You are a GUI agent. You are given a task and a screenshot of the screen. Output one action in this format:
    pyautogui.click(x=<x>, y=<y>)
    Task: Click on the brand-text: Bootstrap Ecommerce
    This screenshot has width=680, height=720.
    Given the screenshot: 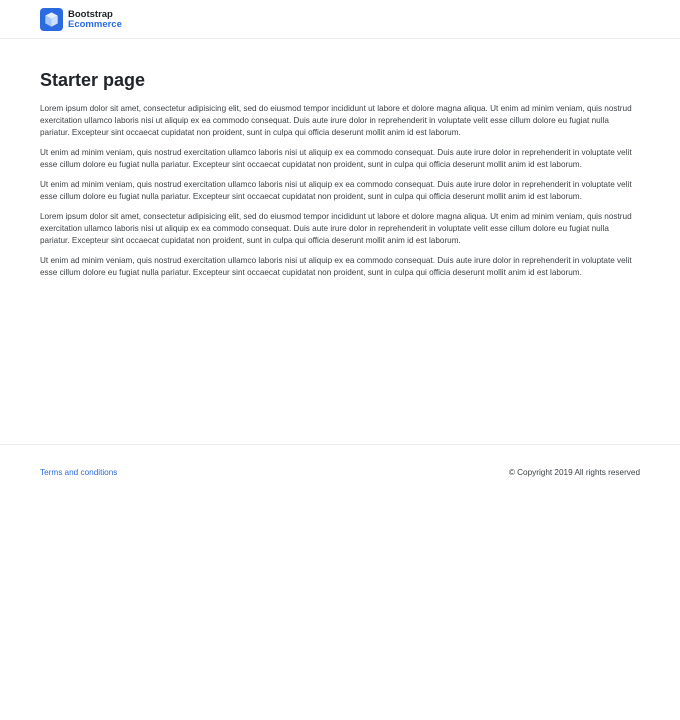 What is the action you would take?
    pyautogui.click(x=95, y=19)
    